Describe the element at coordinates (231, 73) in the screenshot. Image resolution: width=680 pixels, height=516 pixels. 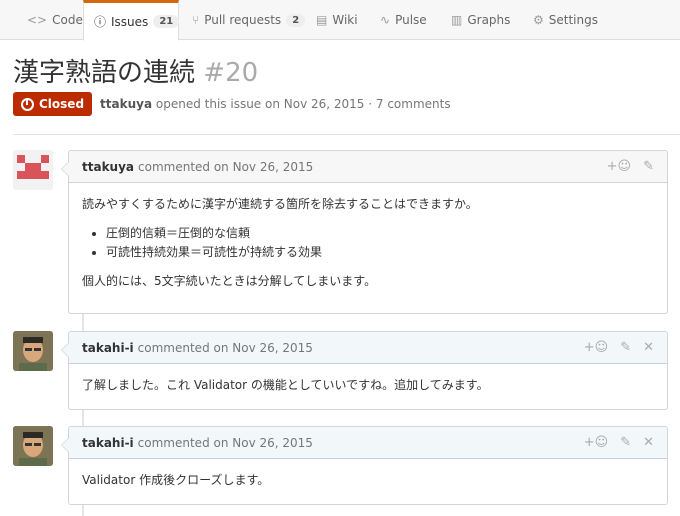
I see `issue-number: #20` at that location.